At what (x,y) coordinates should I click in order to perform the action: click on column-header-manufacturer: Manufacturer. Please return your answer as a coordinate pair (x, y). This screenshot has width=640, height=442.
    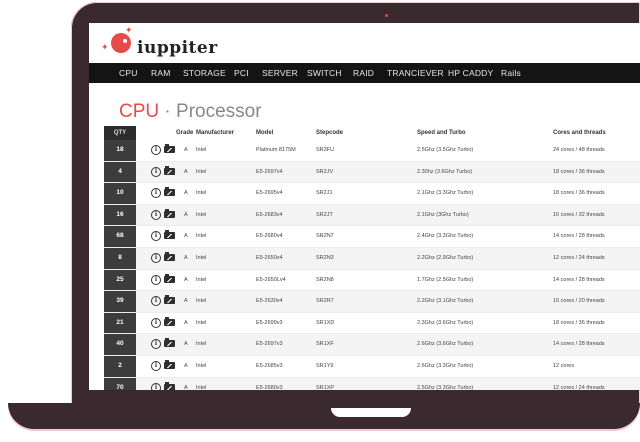
    Looking at the image, I should click on (215, 133).